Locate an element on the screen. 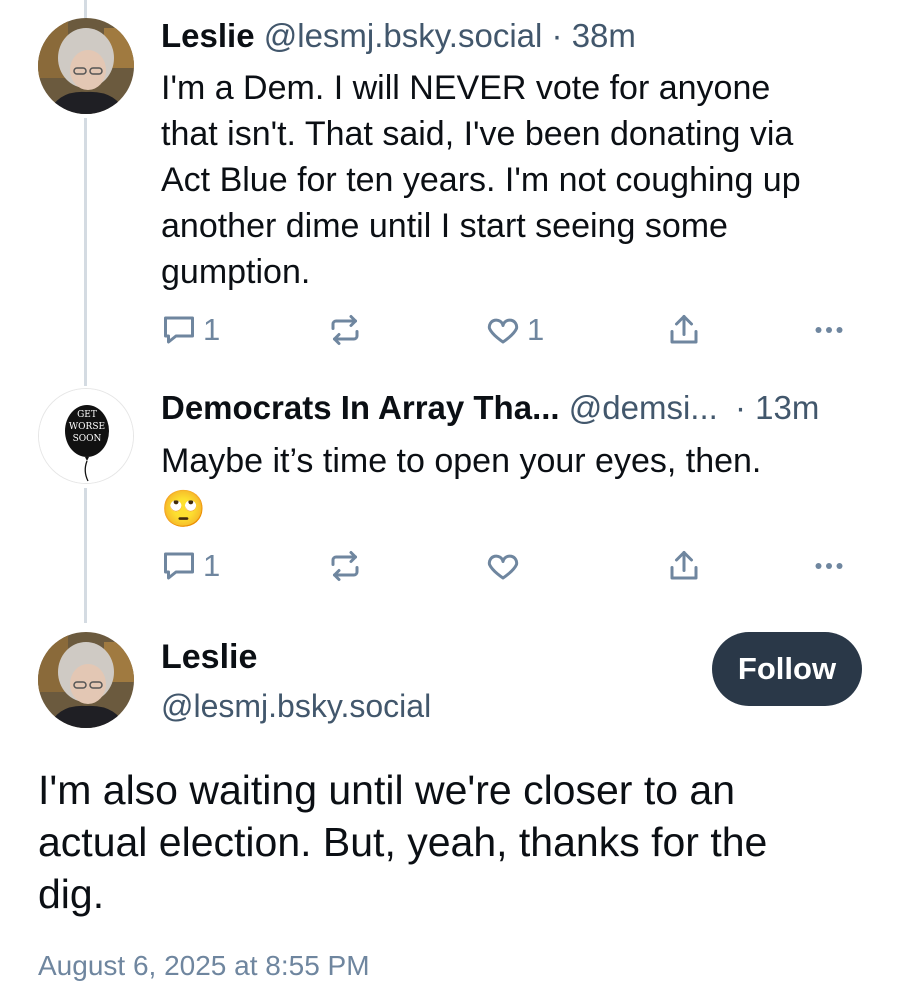  post-header: Leslie @lesmj.bsky.social · 38m is located at coordinates (398, 36).